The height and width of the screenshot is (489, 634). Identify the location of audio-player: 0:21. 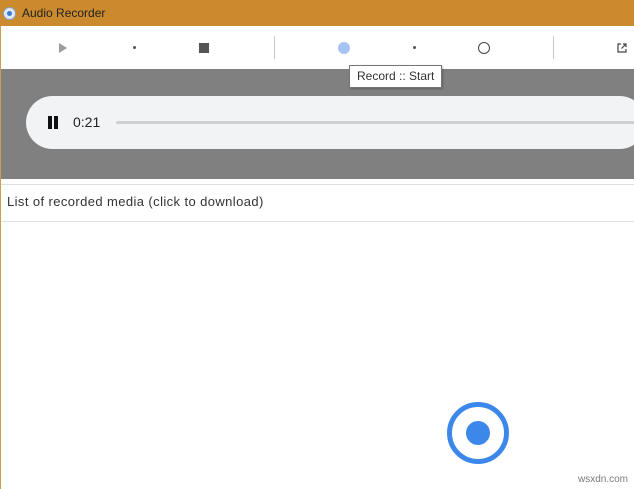
(330, 122).